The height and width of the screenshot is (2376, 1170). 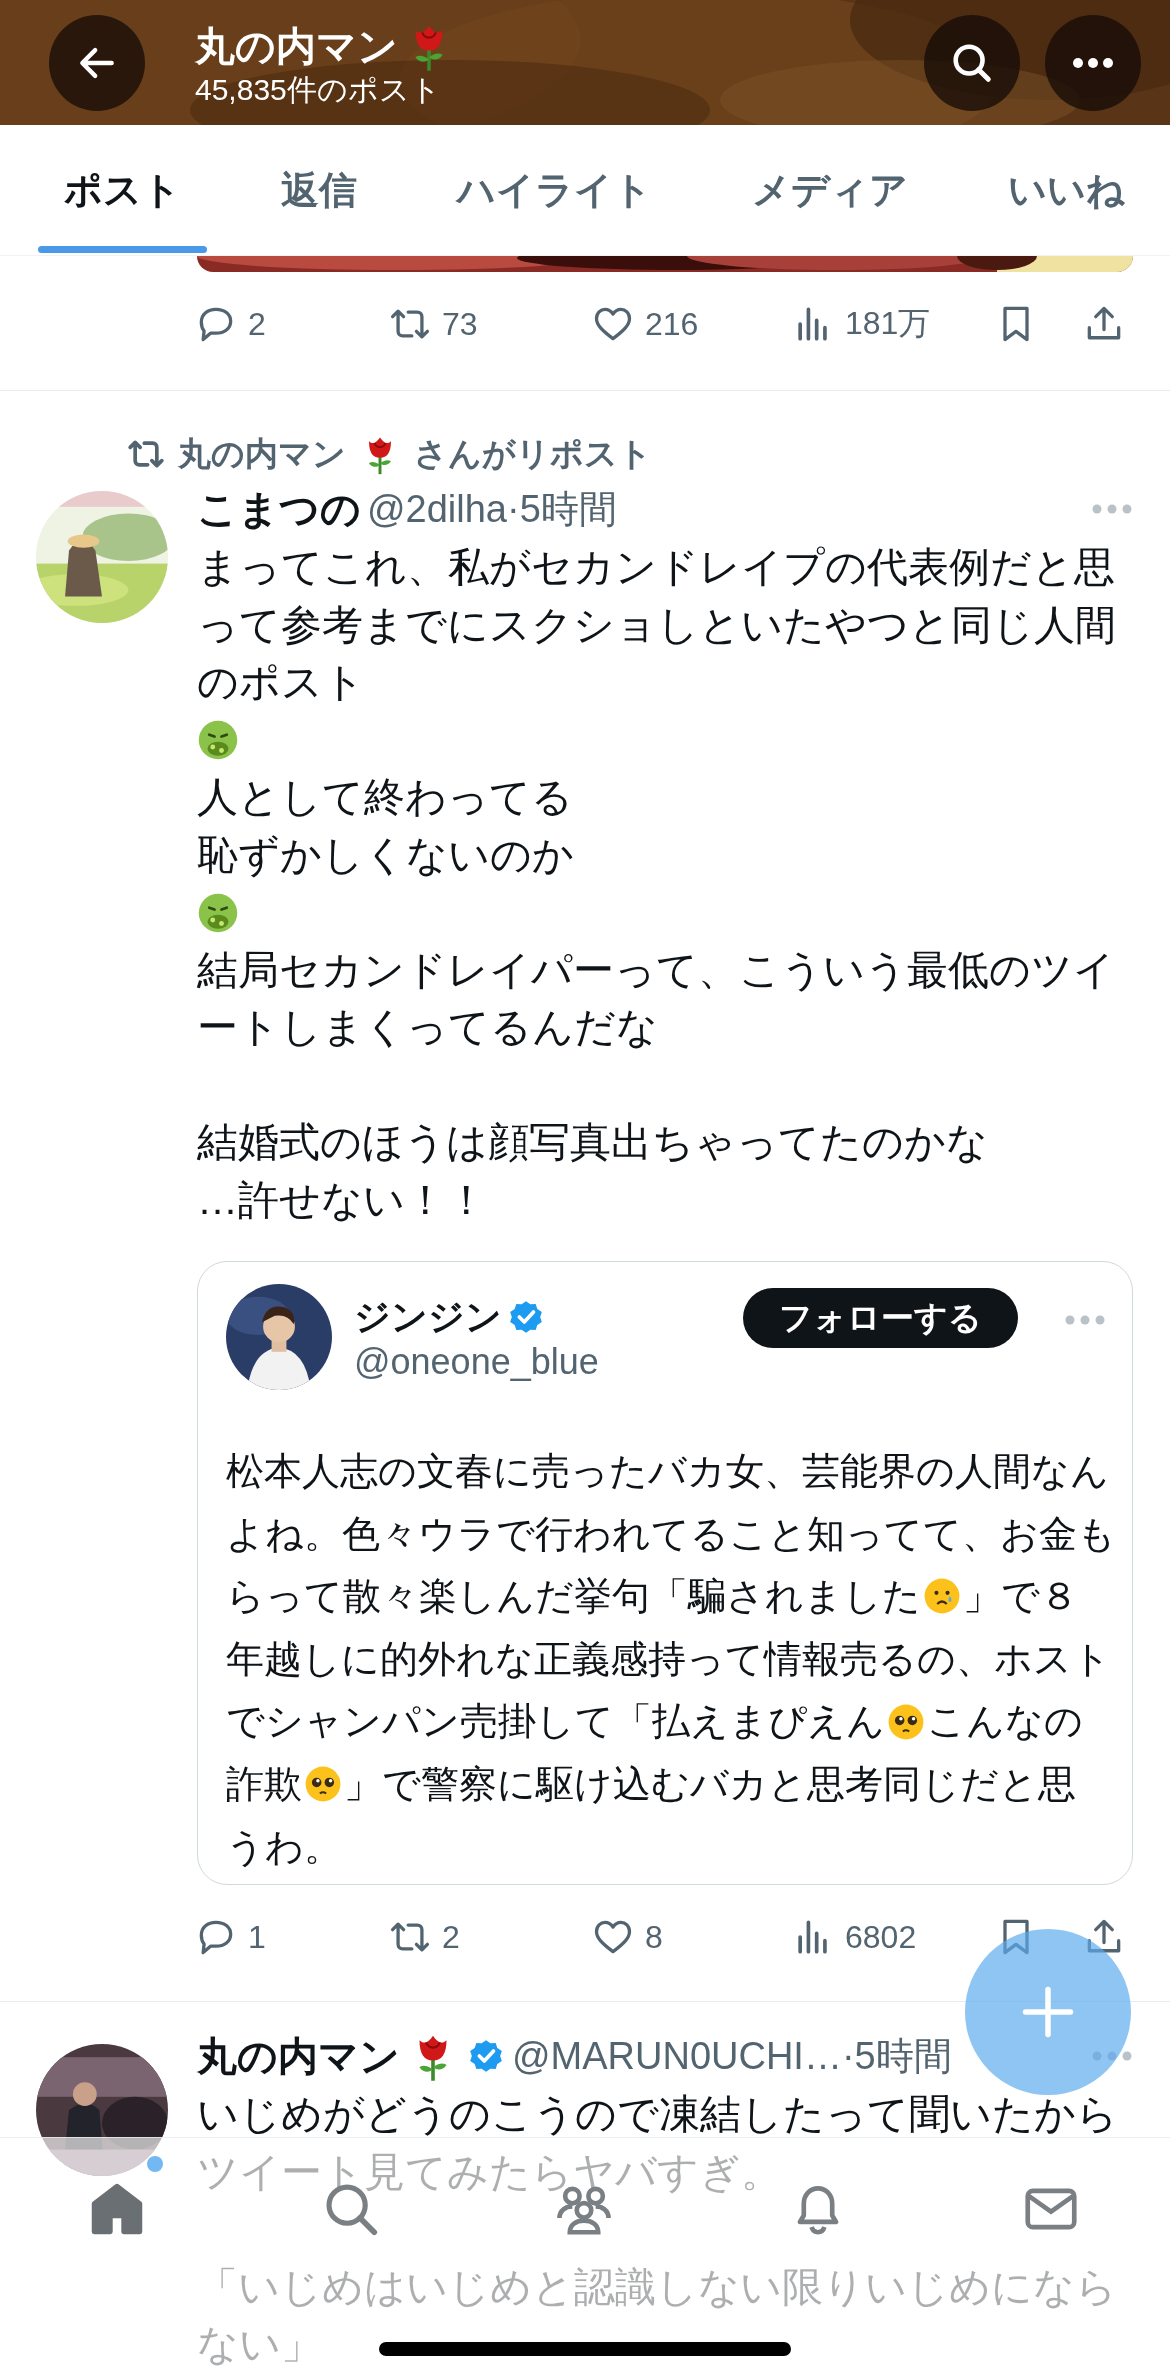 I want to click on quoted-post-text: 詐欺, so click(x=264, y=1784).